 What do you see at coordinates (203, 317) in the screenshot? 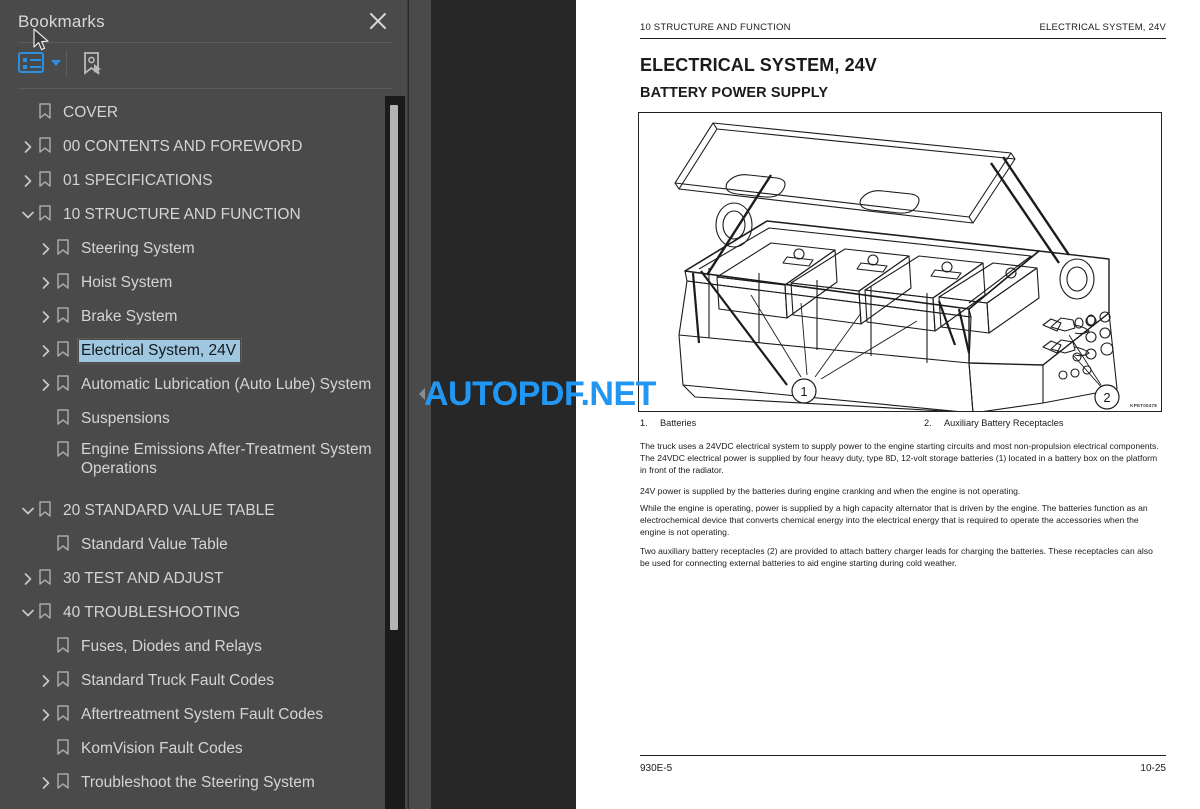
I see `bookmark-item: Brake System` at bounding box center [203, 317].